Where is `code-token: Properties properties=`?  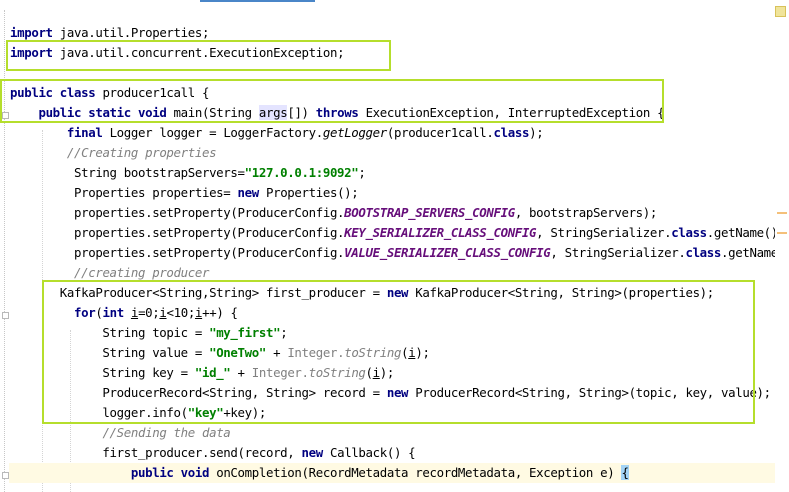 code-token: Properties properties= is located at coordinates (124, 192).